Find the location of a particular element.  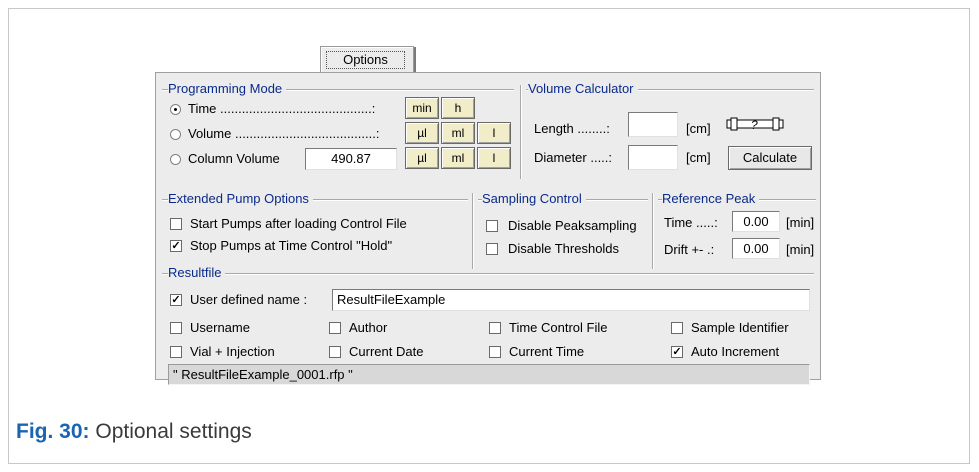

extended-pump-title: Extended Pump Options is located at coordinates (240, 198).